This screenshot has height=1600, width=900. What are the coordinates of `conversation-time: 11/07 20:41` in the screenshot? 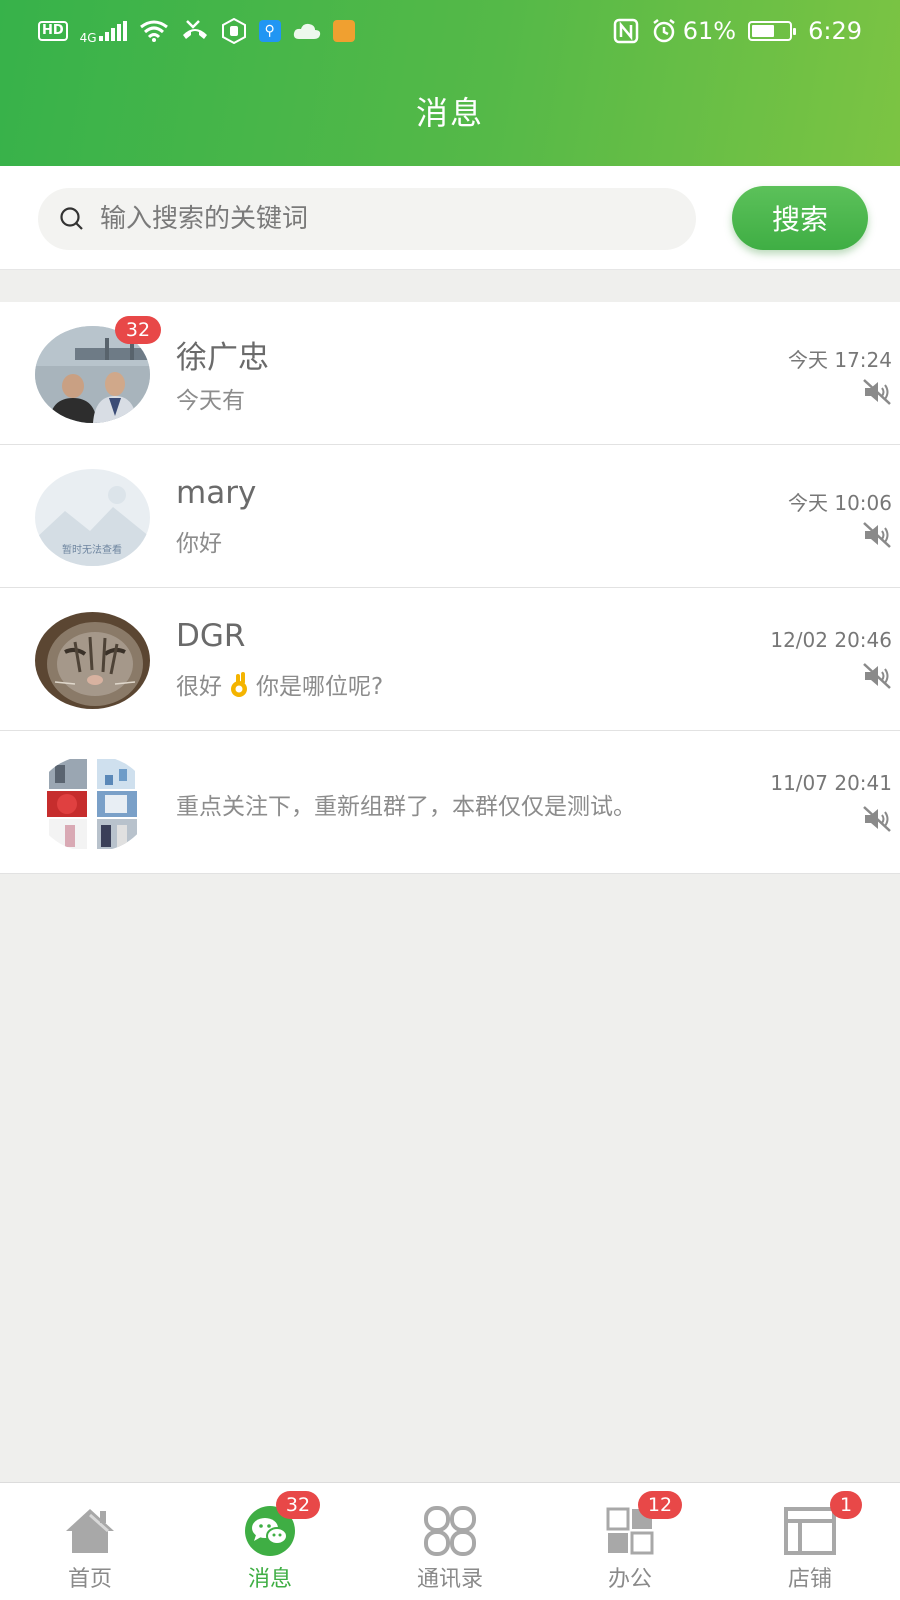 It's located at (831, 783).